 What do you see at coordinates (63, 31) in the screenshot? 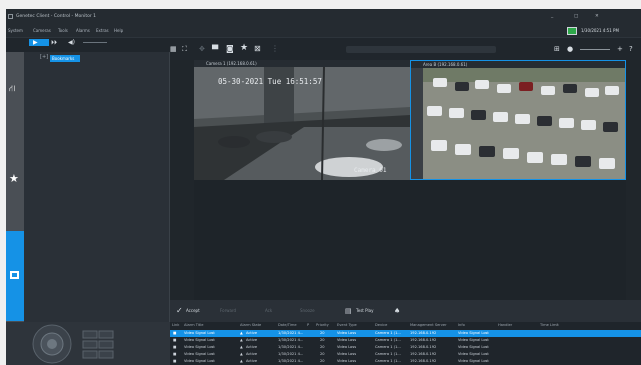
I see `menu-item-tools: Tools` at bounding box center [63, 31].